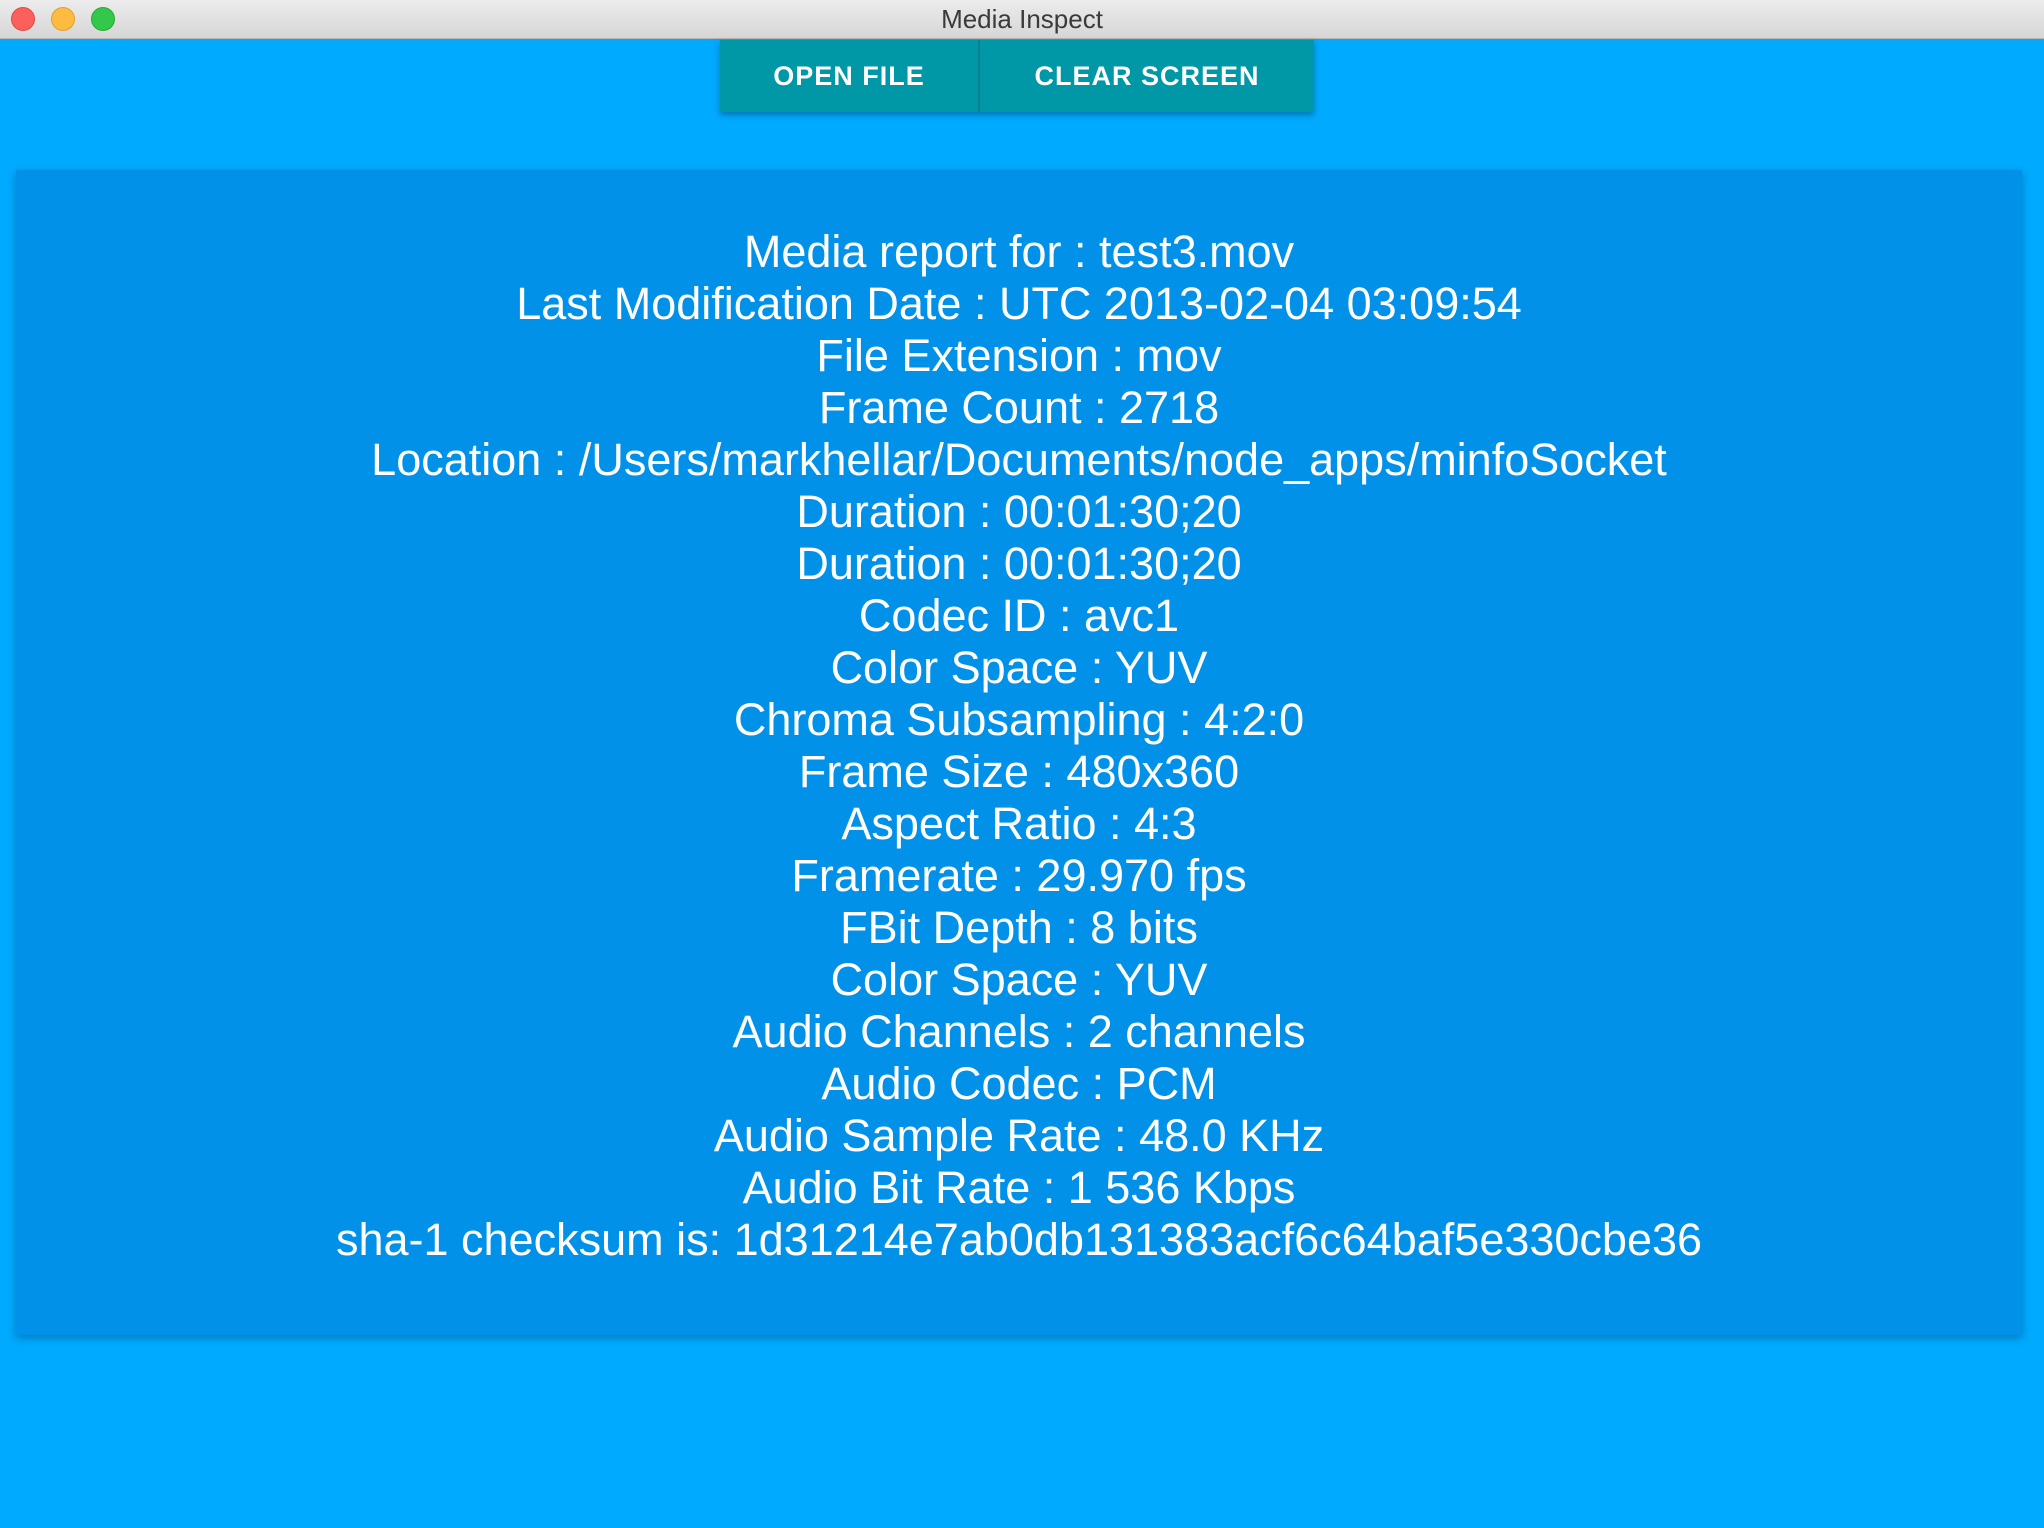  Describe the element at coordinates (1019, 563) in the screenshot. I see `report-line-duration-2: Duration : 00:01:30;20` at that location.